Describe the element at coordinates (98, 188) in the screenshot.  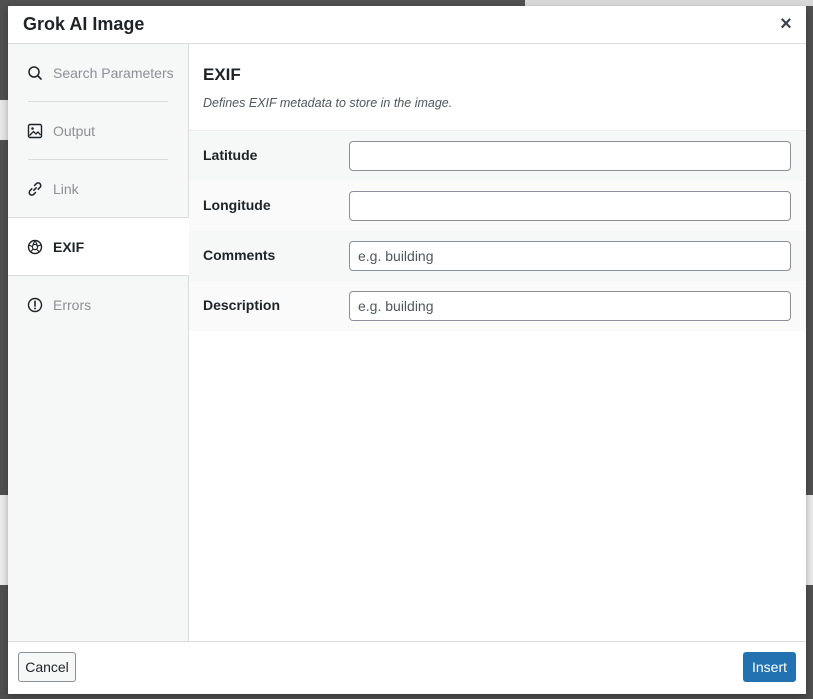
I see `sidebar-item-link: Link` at that location.